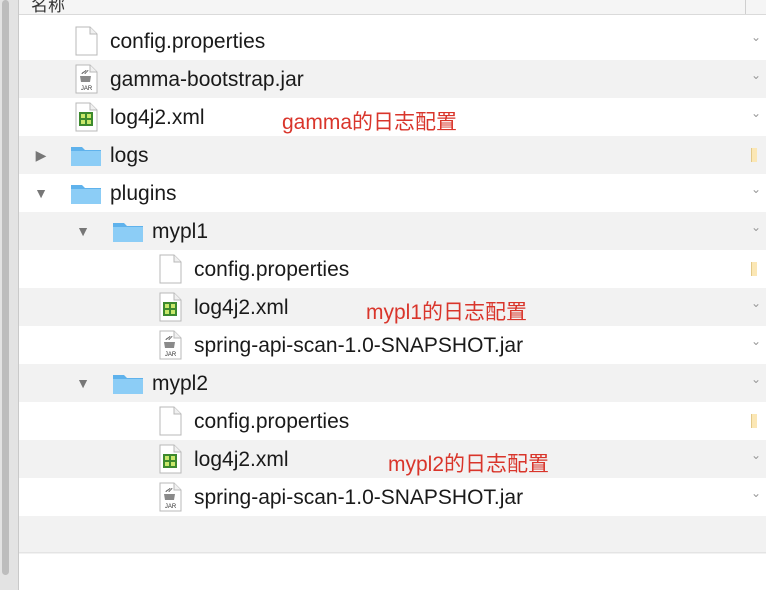 This screenshot has height=590, width=766. I want to click on folder-row: ▼ mypl2 ⌄, so click(392, 383).